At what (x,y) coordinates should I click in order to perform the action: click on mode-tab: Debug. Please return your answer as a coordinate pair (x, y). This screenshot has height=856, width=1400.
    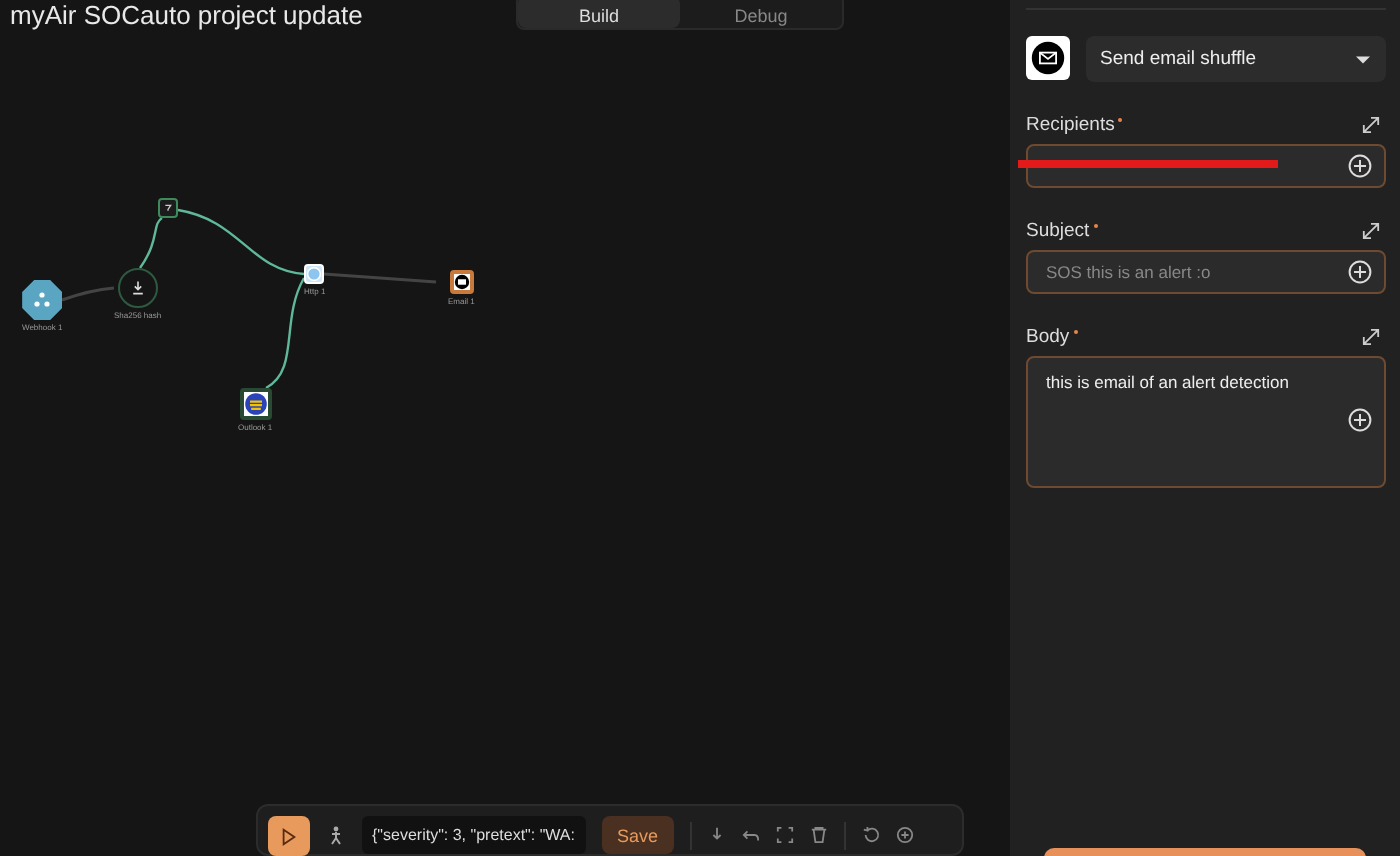
    Looking at the image, I should click on (761, 14).